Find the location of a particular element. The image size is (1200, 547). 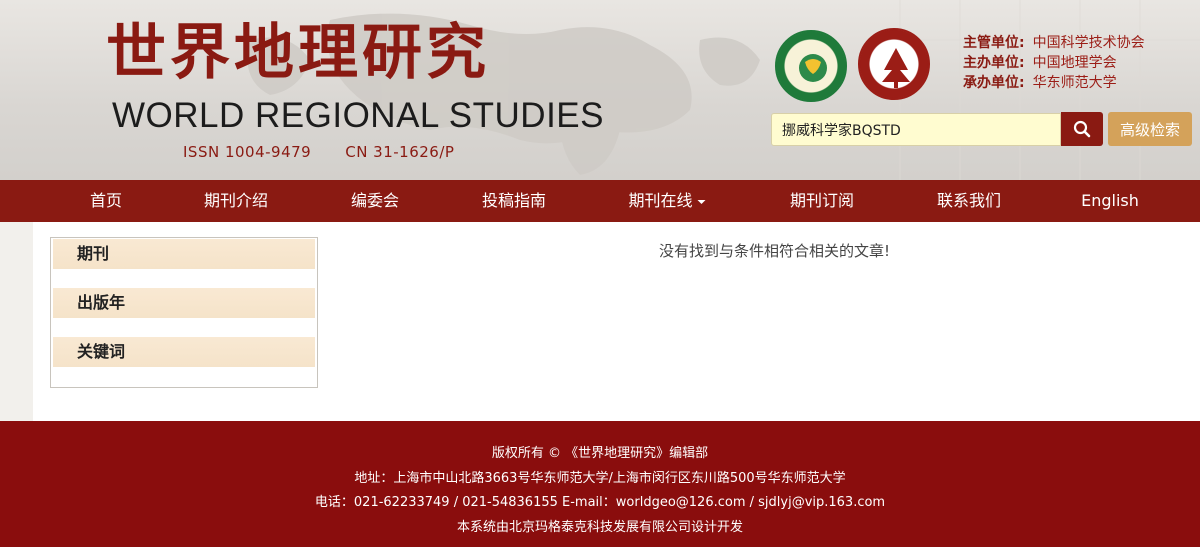

search-input is located at coordinates (916, 129).